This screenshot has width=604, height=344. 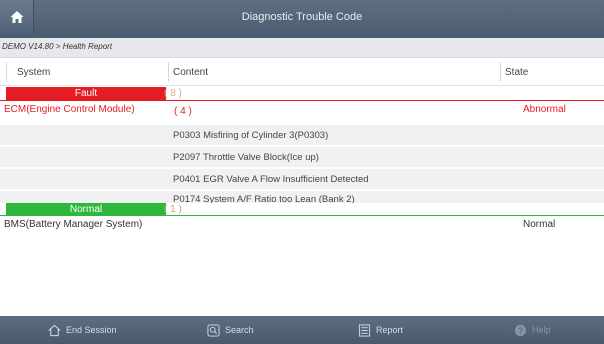 What do you see at coordinates (246, 157) in the screenshot?
I see `dtc-text: P2097 Throttle Valve Block(Ice up)` at bounding box center [246, 157].